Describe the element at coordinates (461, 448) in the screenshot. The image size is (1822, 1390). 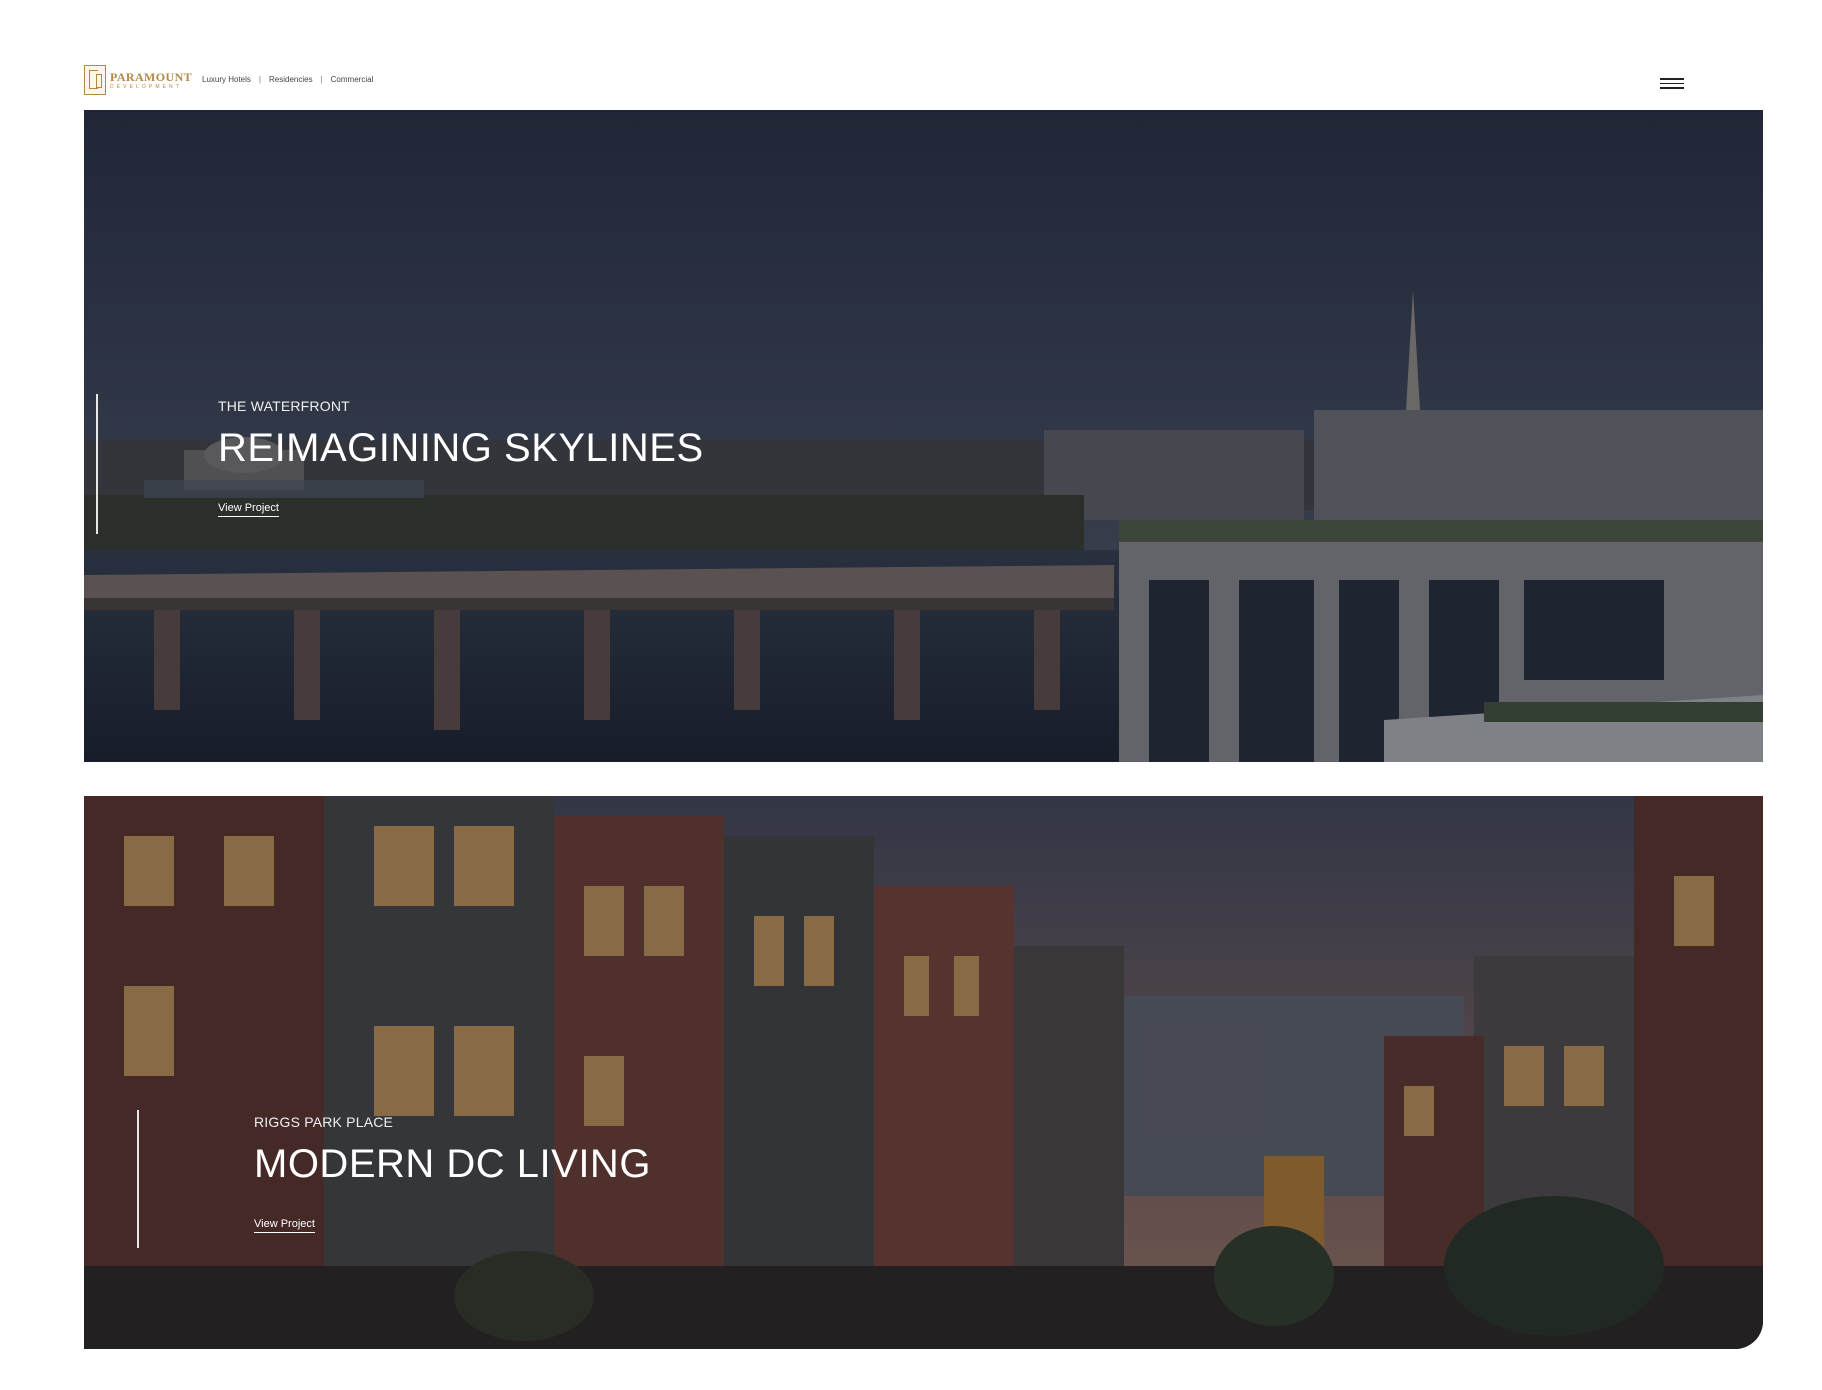
I see `project-headline: REIMAGINING SKYLINES` at that location.